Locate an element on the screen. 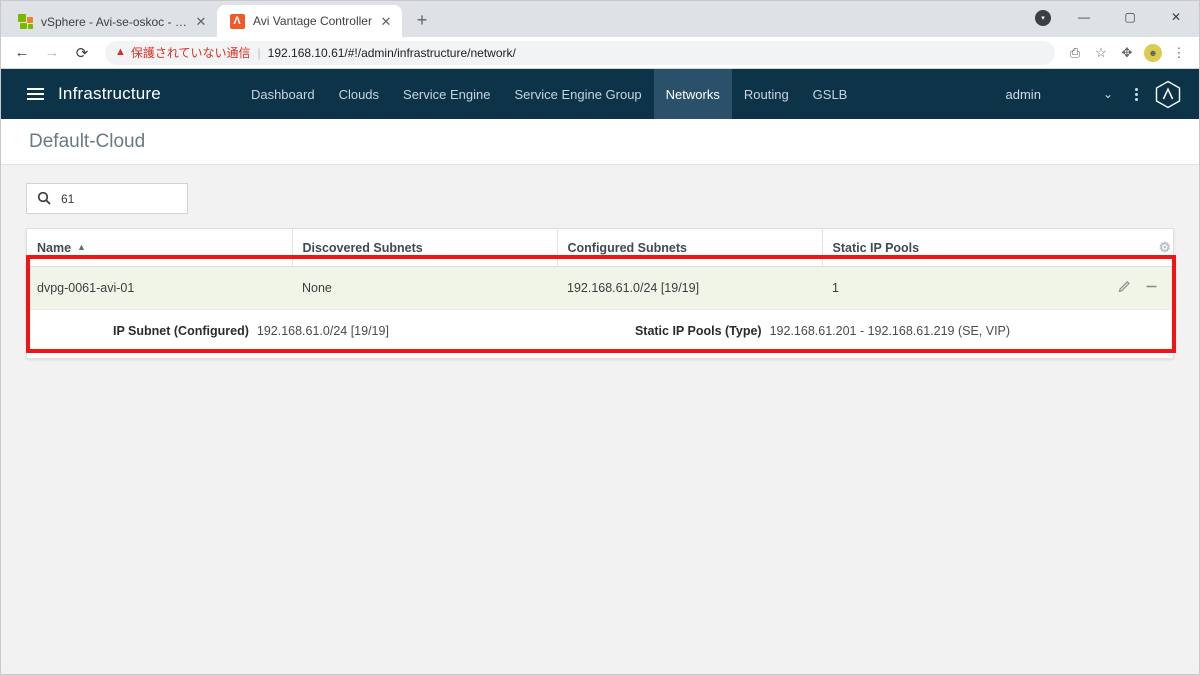 The width and height of the screenshot is (1200, 675). avi-icon: Λ is located at coordinates (237, 21).